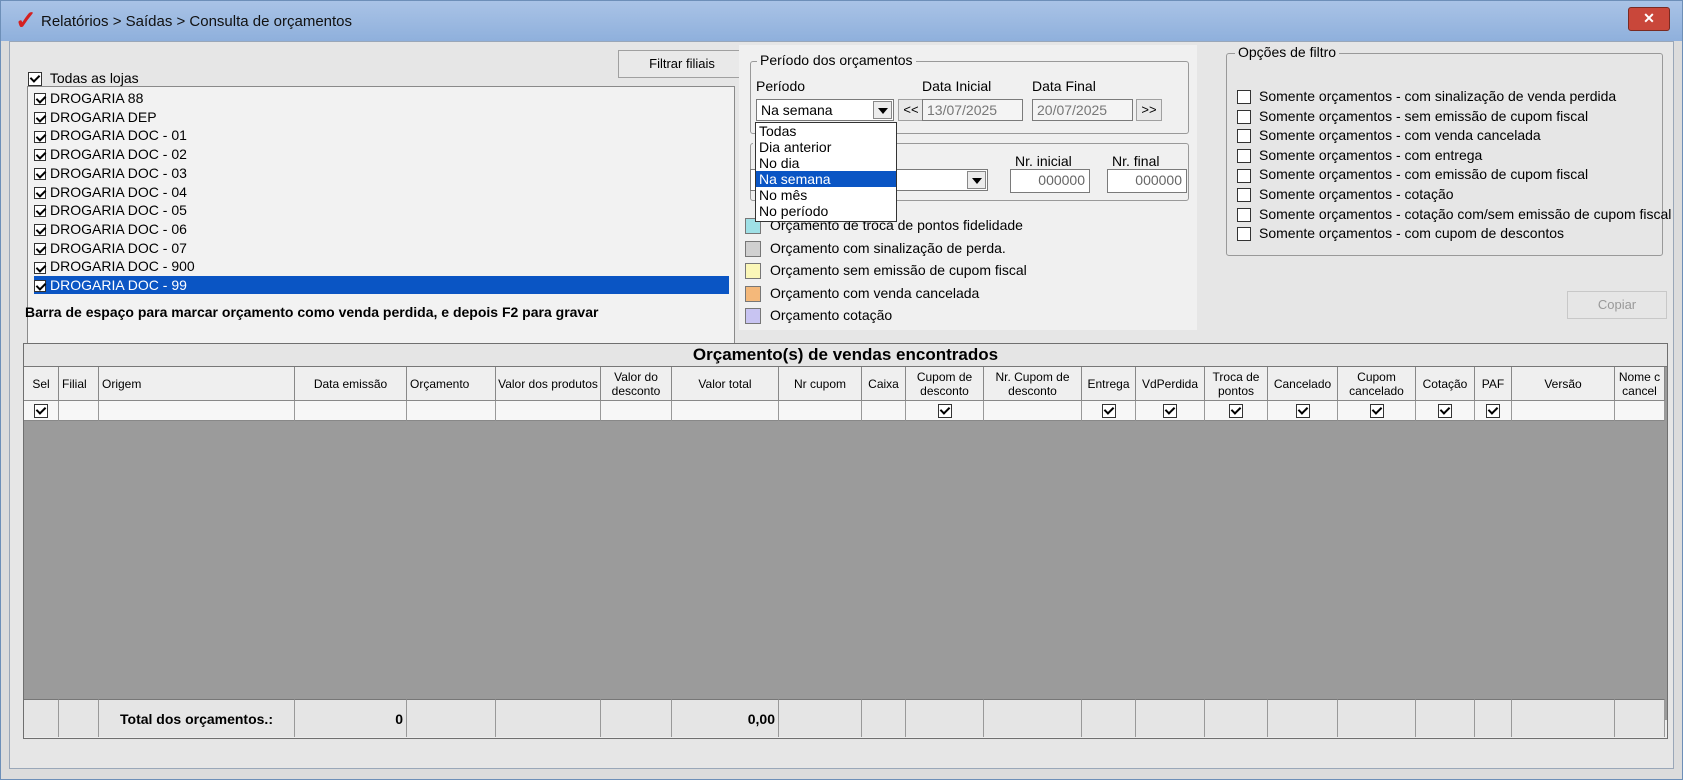 Image resolution: width=1683 pixels, height=780 pixels. Describe the element at coordinates (381, 154) in the screenshot. I see `store-item: DROGARIA DOC - 02` at that location.